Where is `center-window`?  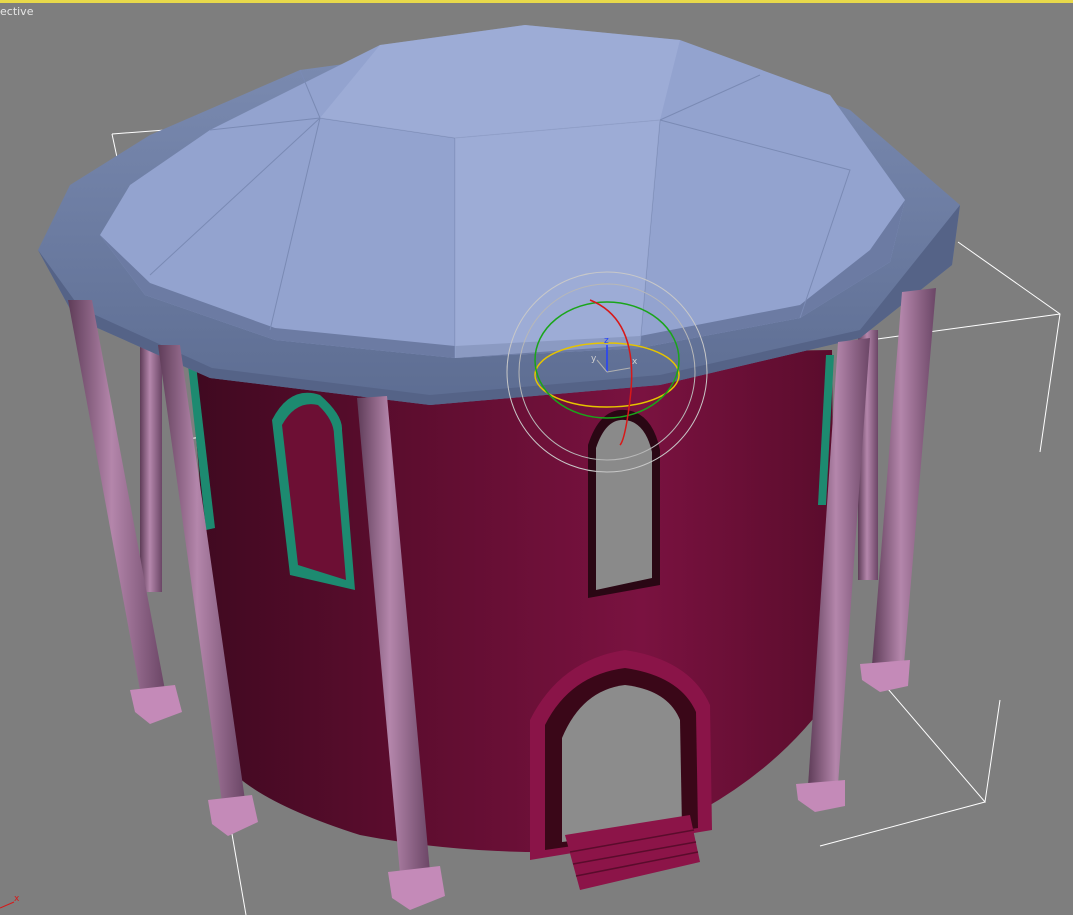 center-window is located at coordinates (624, 503).